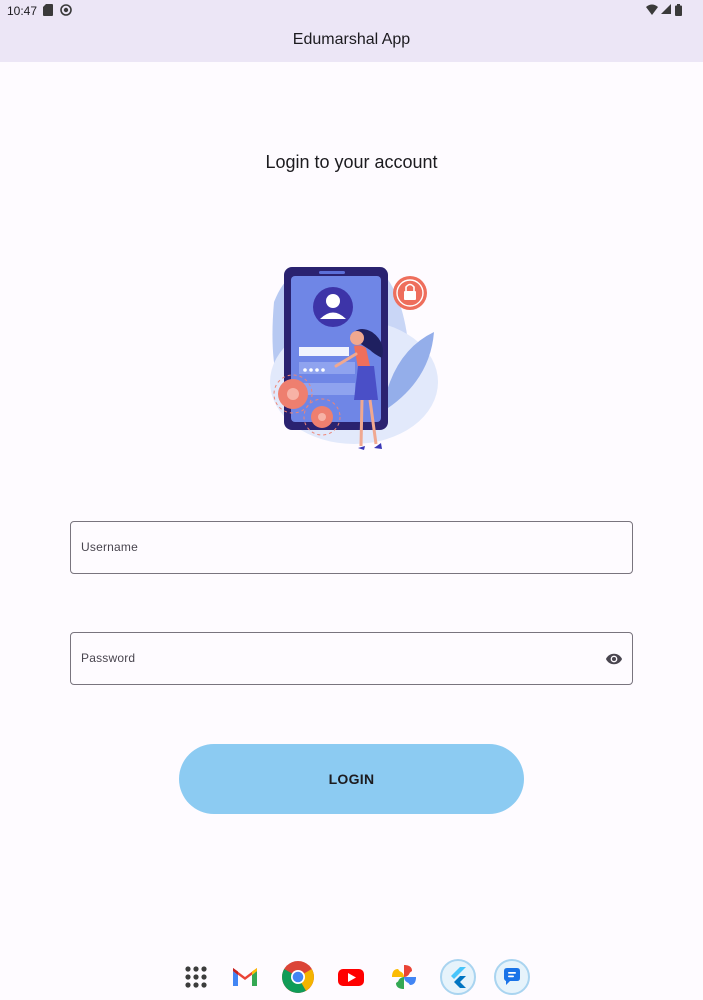 The image size is (703, 1000). I want to click on flutter-icon, so click(458, 977).